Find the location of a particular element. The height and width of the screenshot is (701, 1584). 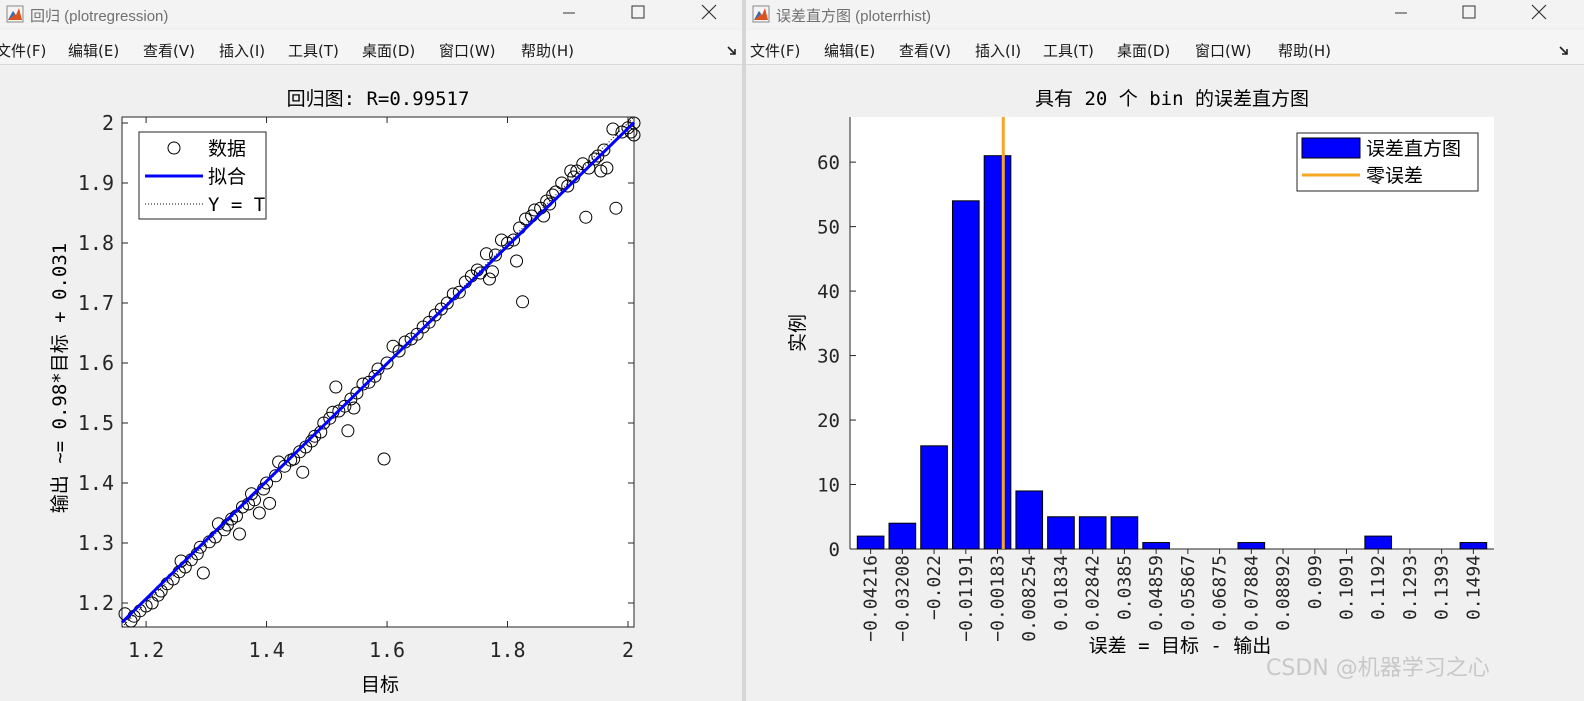

title-bar: 回归 (plotregression) is located at coordinates (371, 14).